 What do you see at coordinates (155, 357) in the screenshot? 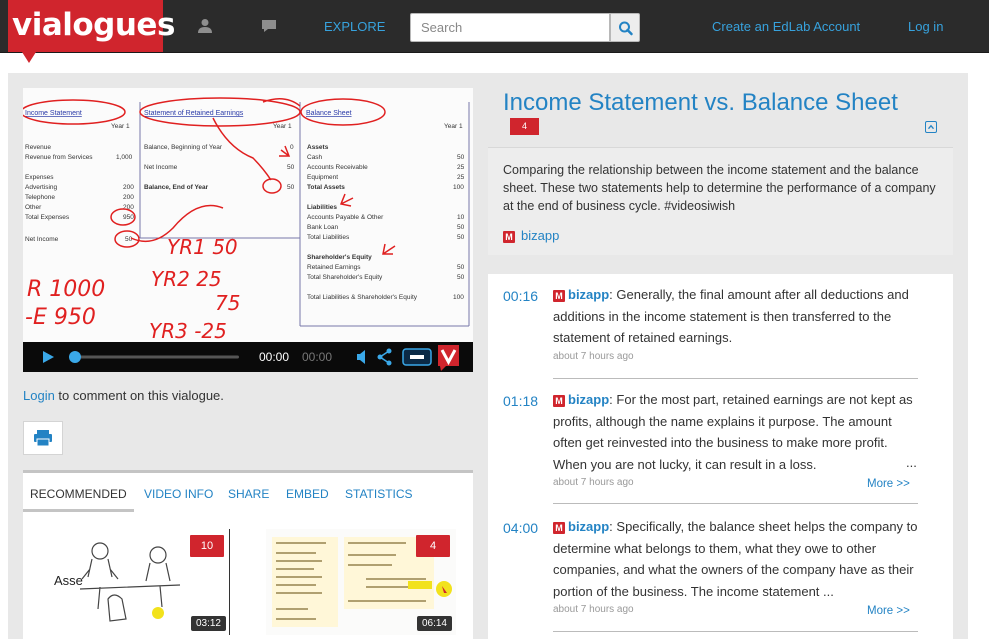
I see `progress-track` at bounding box center [155, 357].